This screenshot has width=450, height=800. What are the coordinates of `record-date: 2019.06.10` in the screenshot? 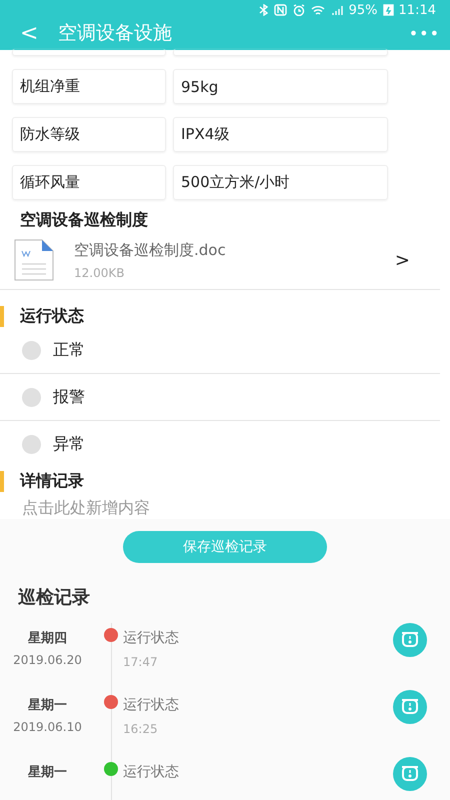 It's located at (47, 727).